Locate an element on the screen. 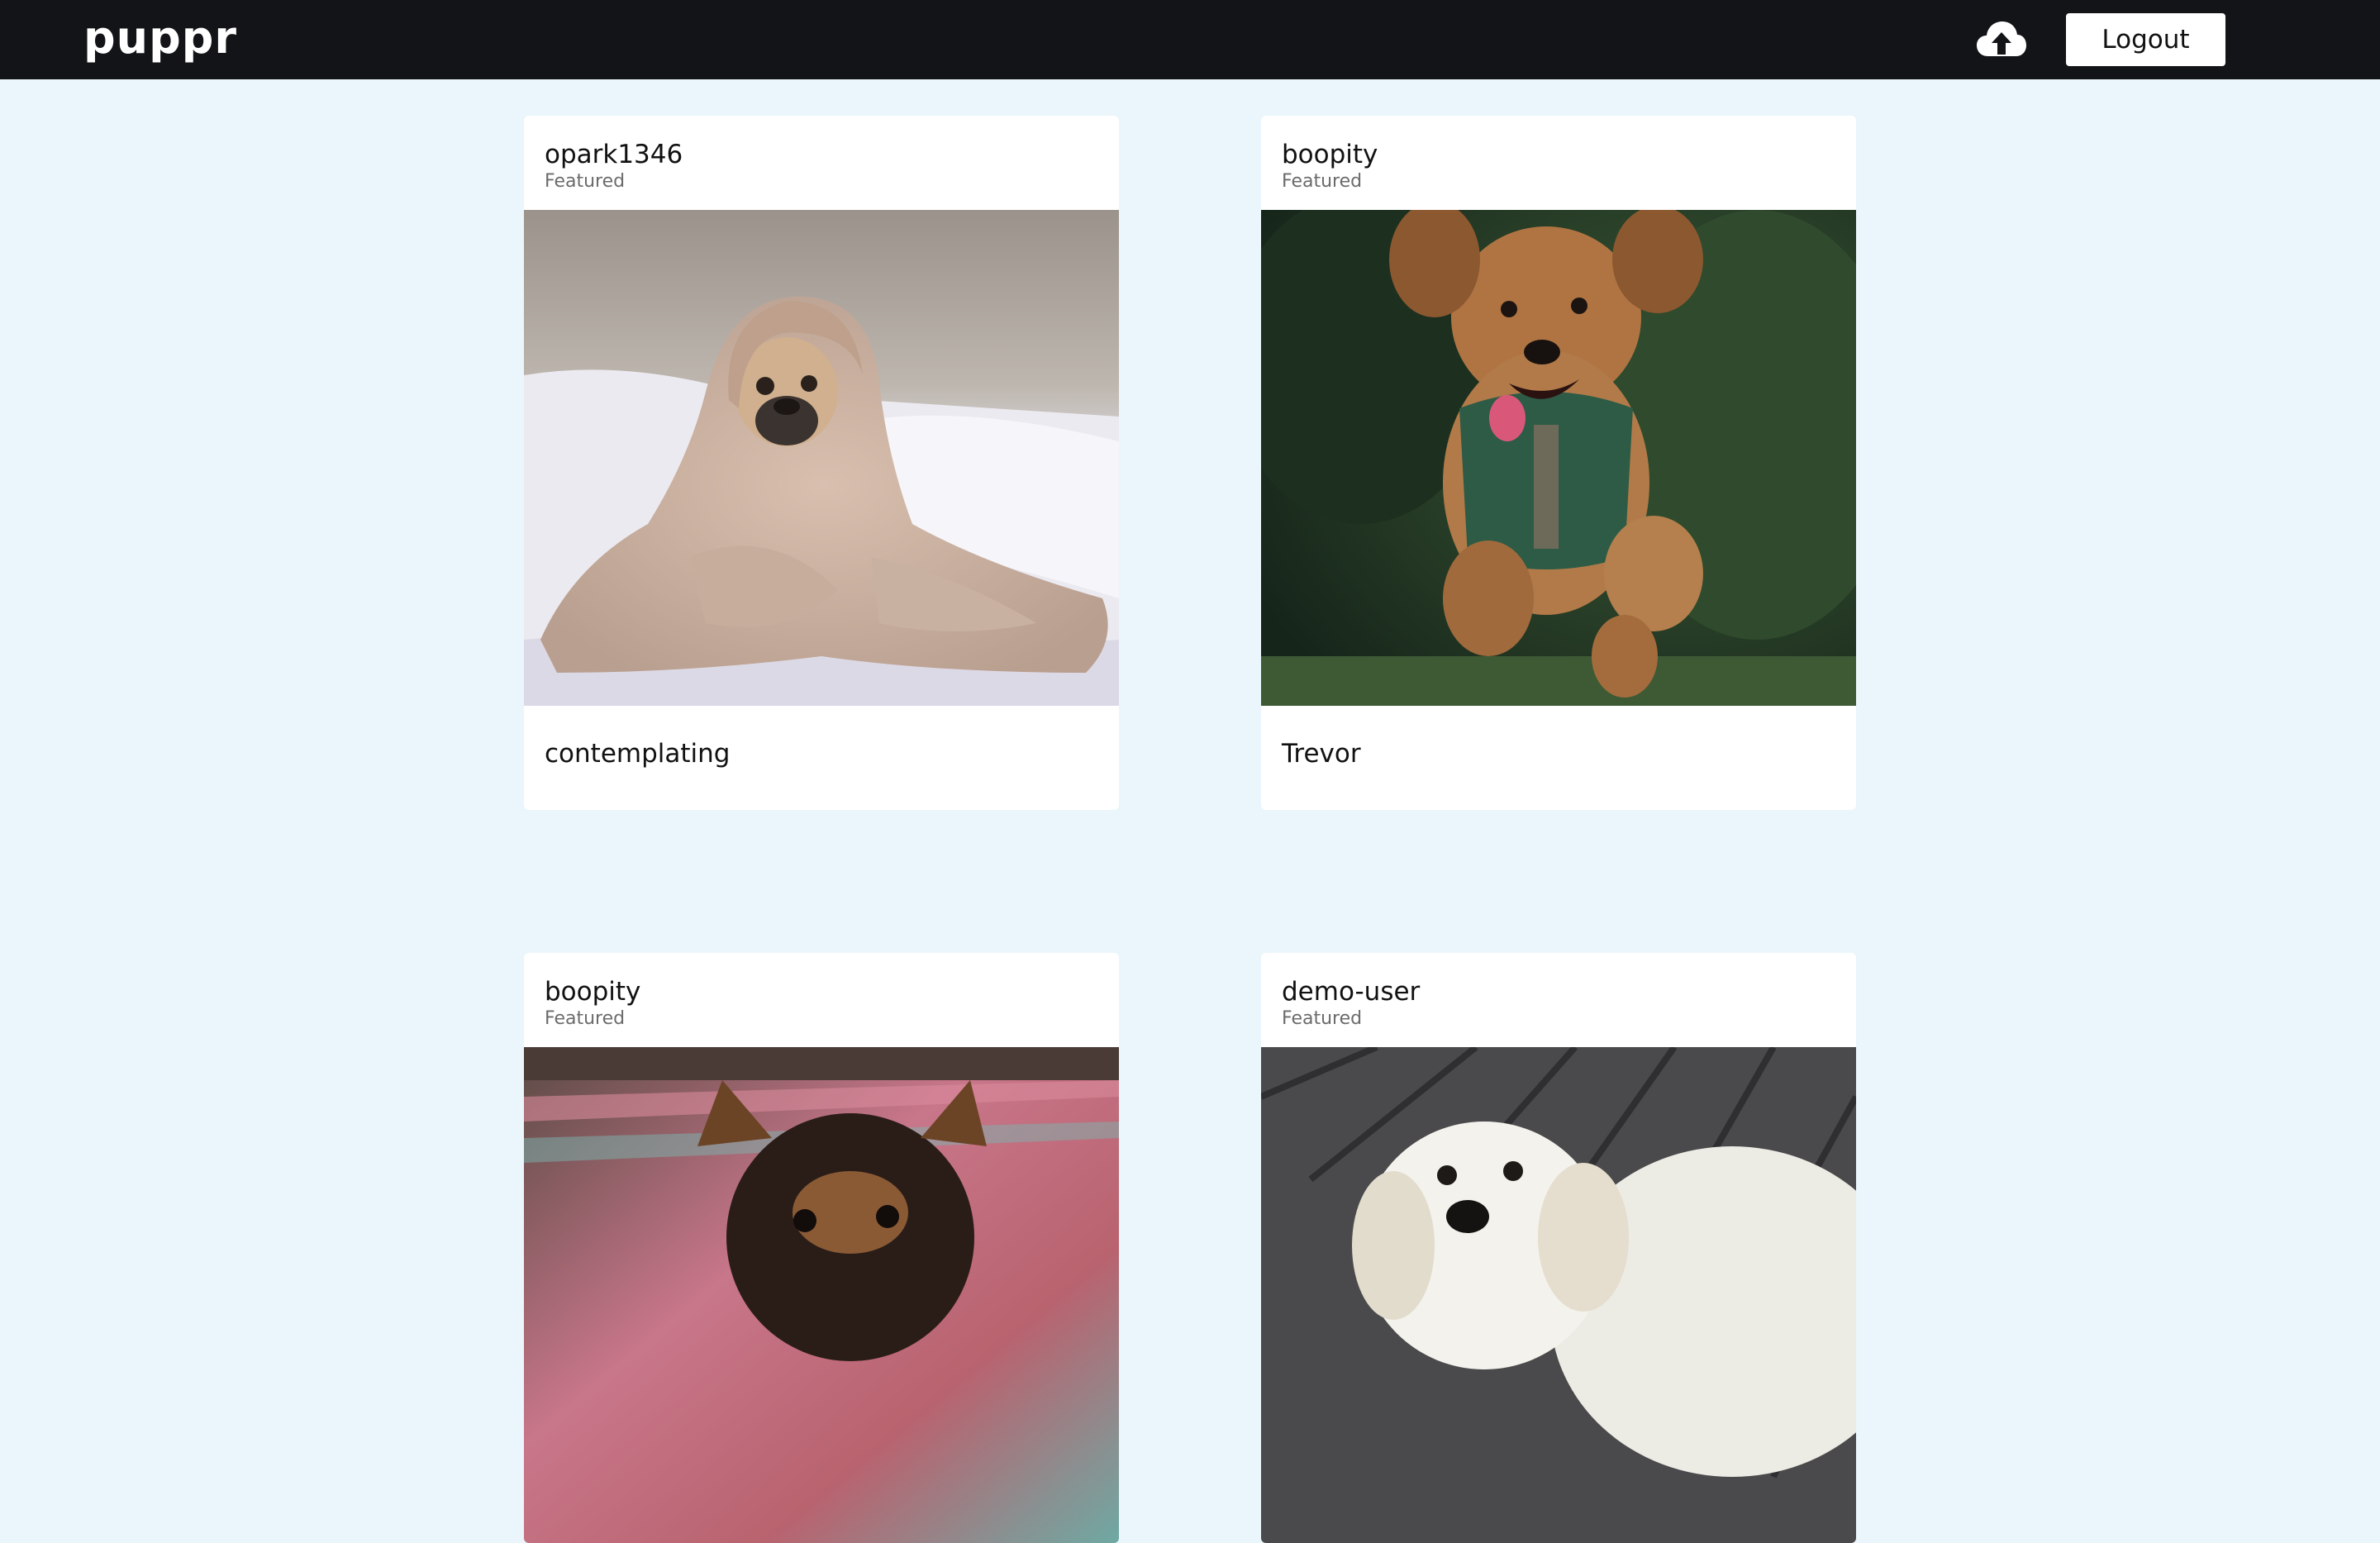 This screenshot has height=1543, width=2380. cloud-upload-icon is located at coordinates (2001, 39).